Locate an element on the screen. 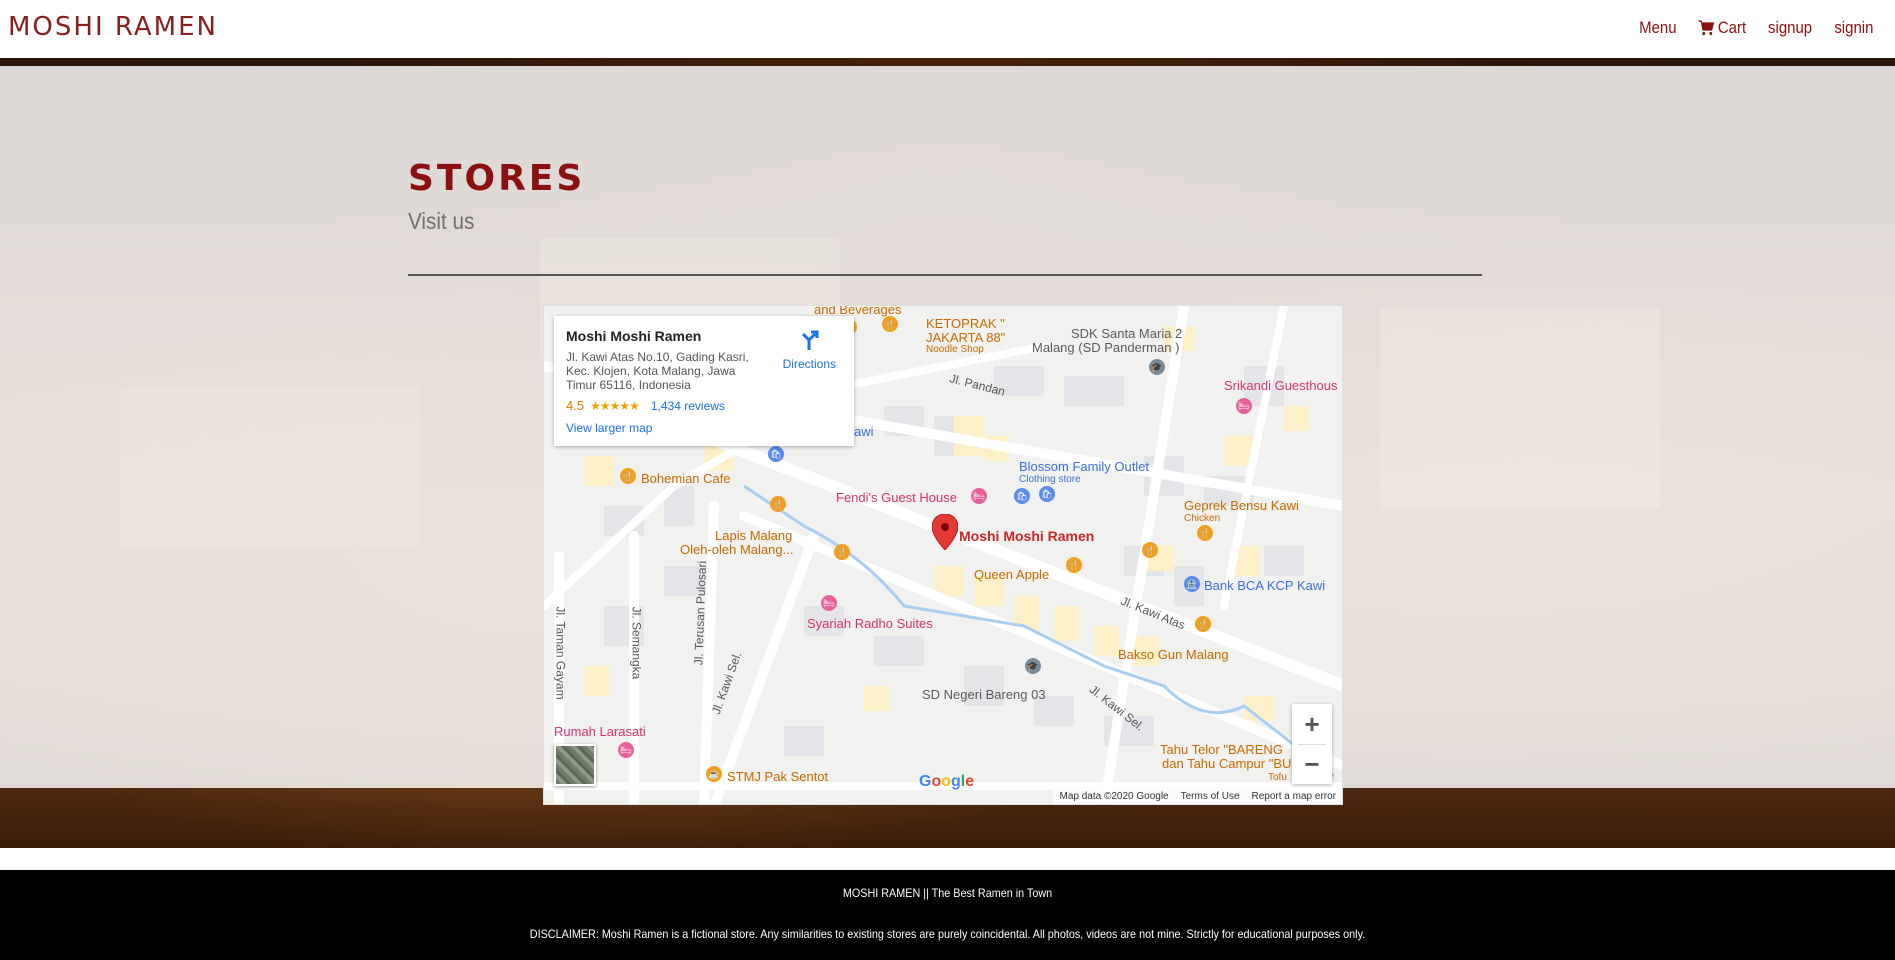 This screenshot has width=1895, height=960. cart-label: Cart is located at coordinates (1732, 27).